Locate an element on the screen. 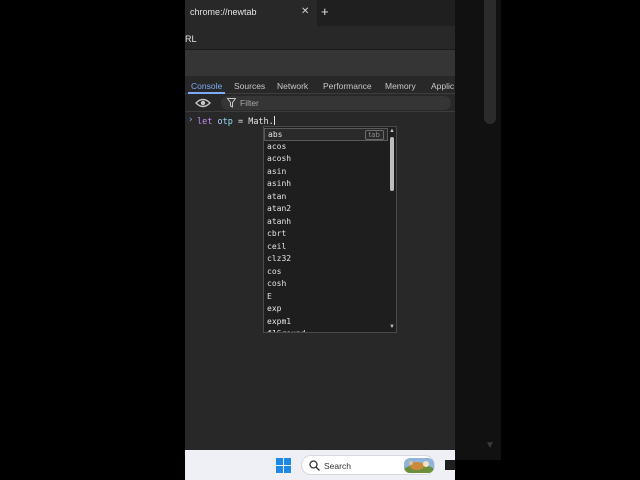  autocomplete-item: cosh is located at coordinates (326, 284).